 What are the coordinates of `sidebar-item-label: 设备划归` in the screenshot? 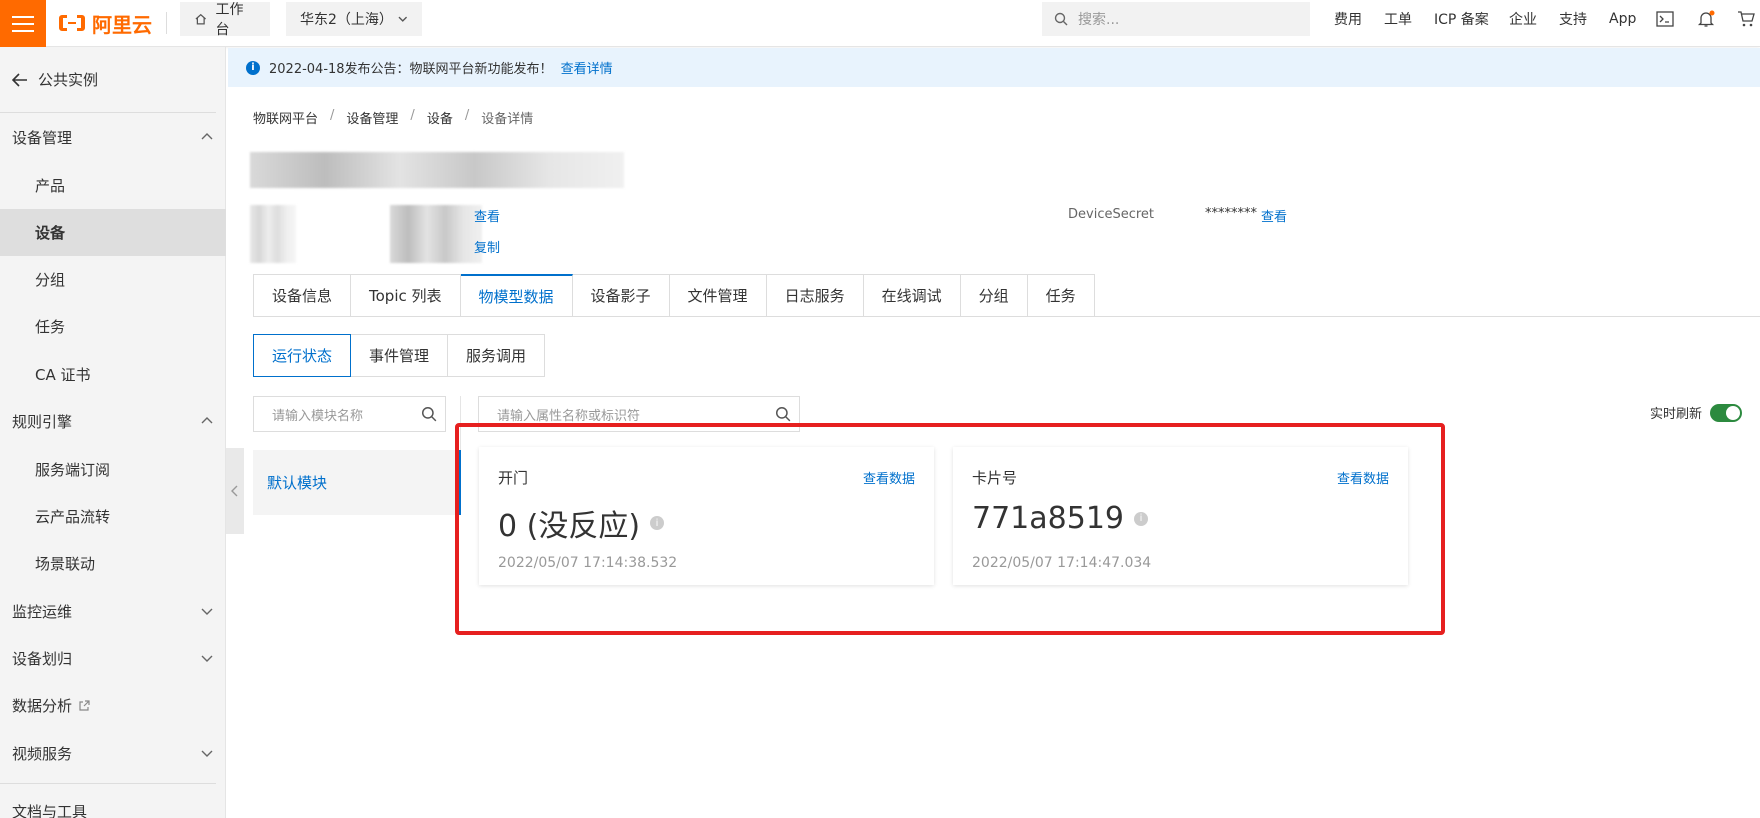 It's located at (42, 659).